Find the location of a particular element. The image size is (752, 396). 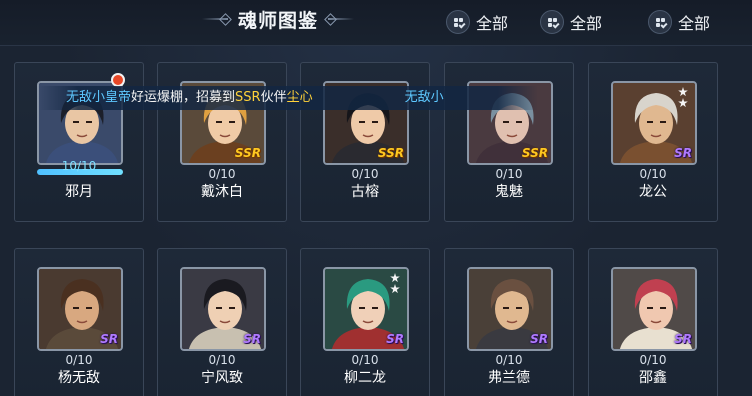

hero-name: 杨无敌 is located at coordinates (79, 378).